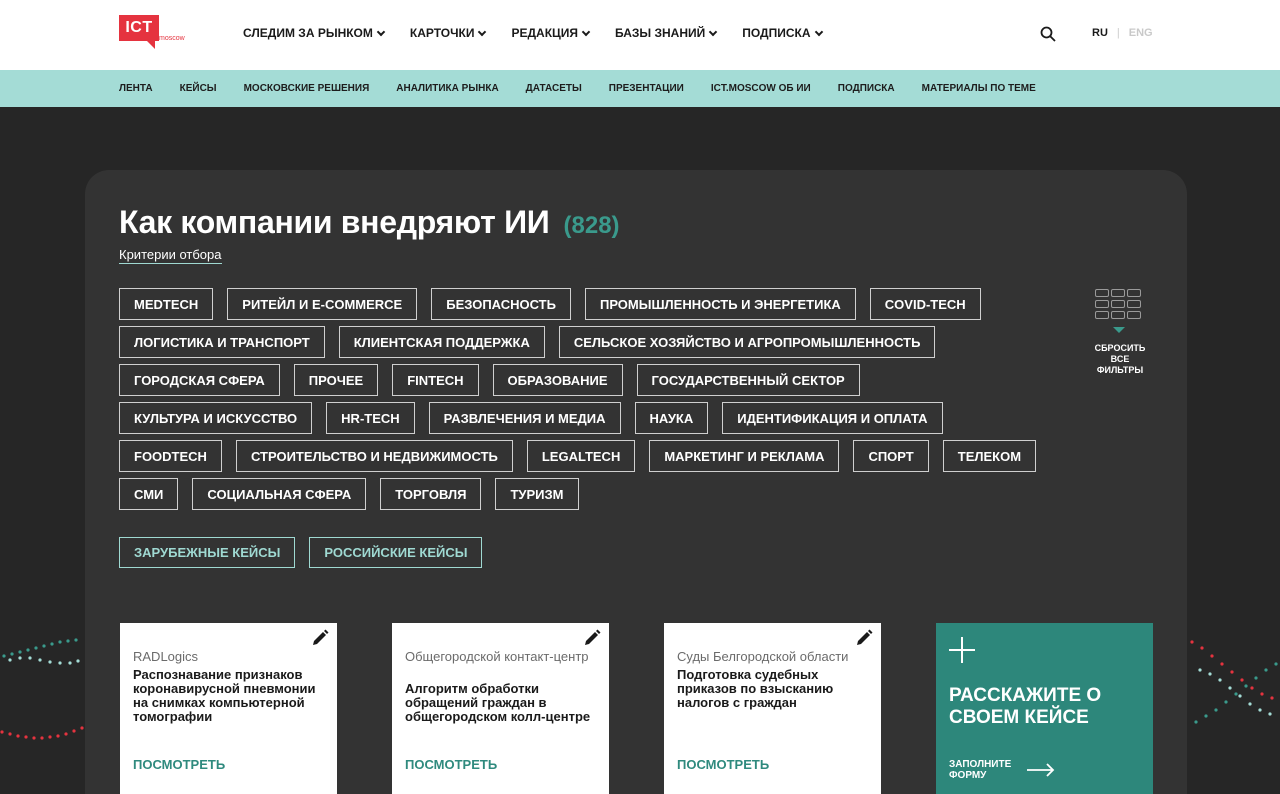 The image size is (1280, 794). I want to click on subnav-item-market-analytics: АНАЛИТИКА РЫНКА, so click(447, 88).